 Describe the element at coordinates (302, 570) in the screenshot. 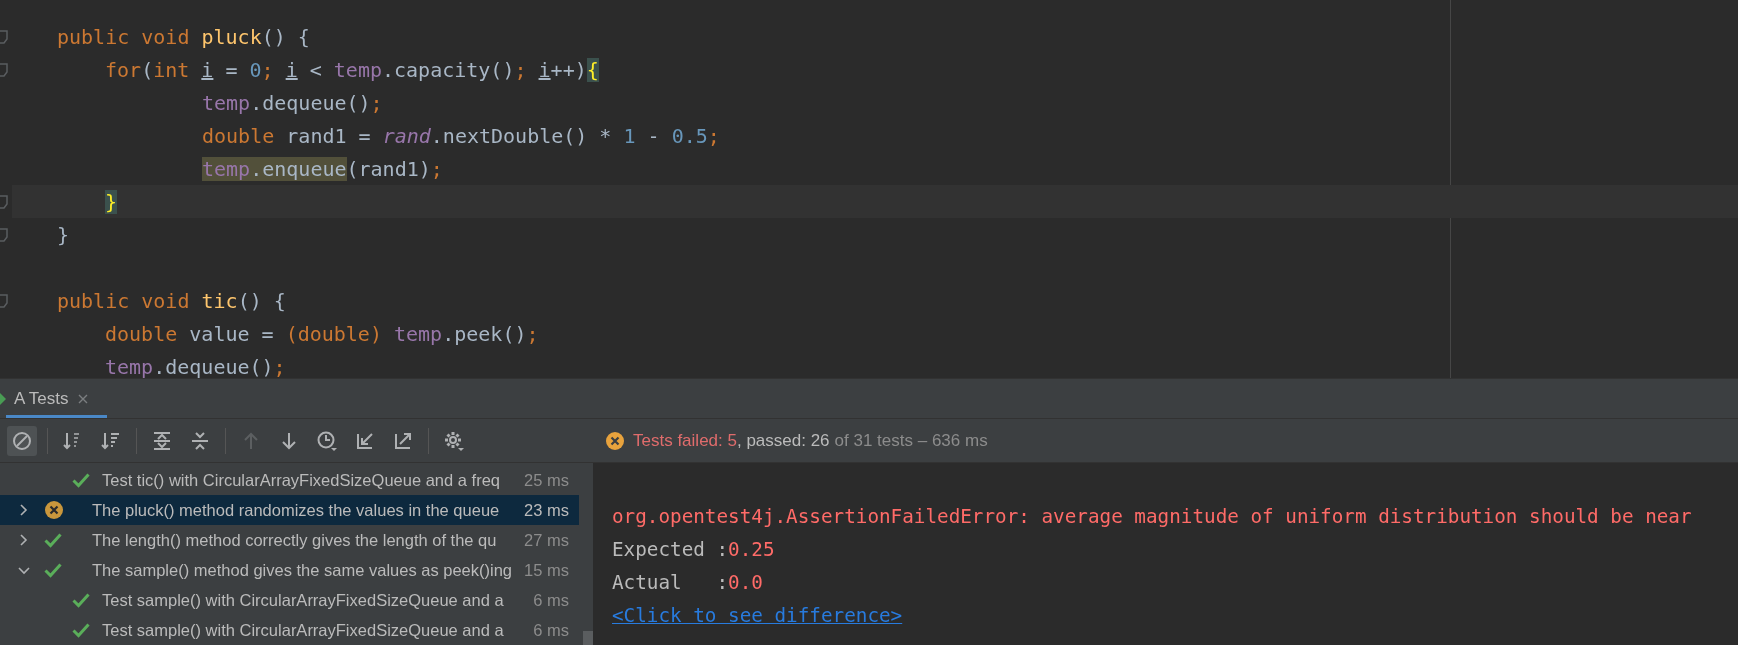

I see `test-name: The sample() method gives the same values as peek()ing` at that location.